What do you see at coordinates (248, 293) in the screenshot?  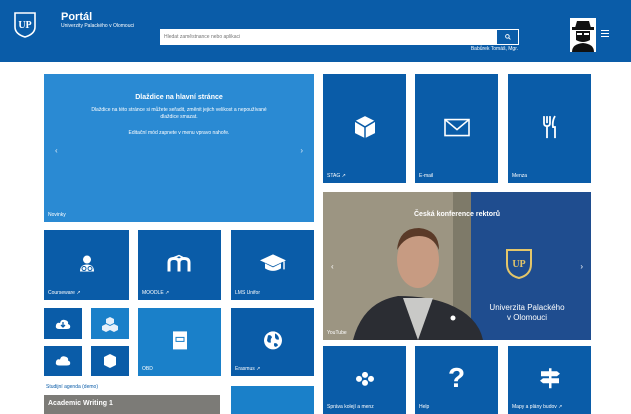 I see `tile-label: LMS Unifor` at bounding box center [248, 293].